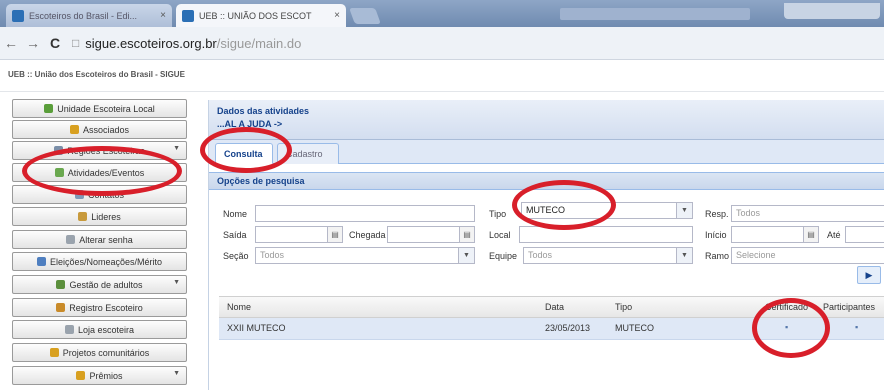  I want to click on calendar-icon, so click(59, 172).